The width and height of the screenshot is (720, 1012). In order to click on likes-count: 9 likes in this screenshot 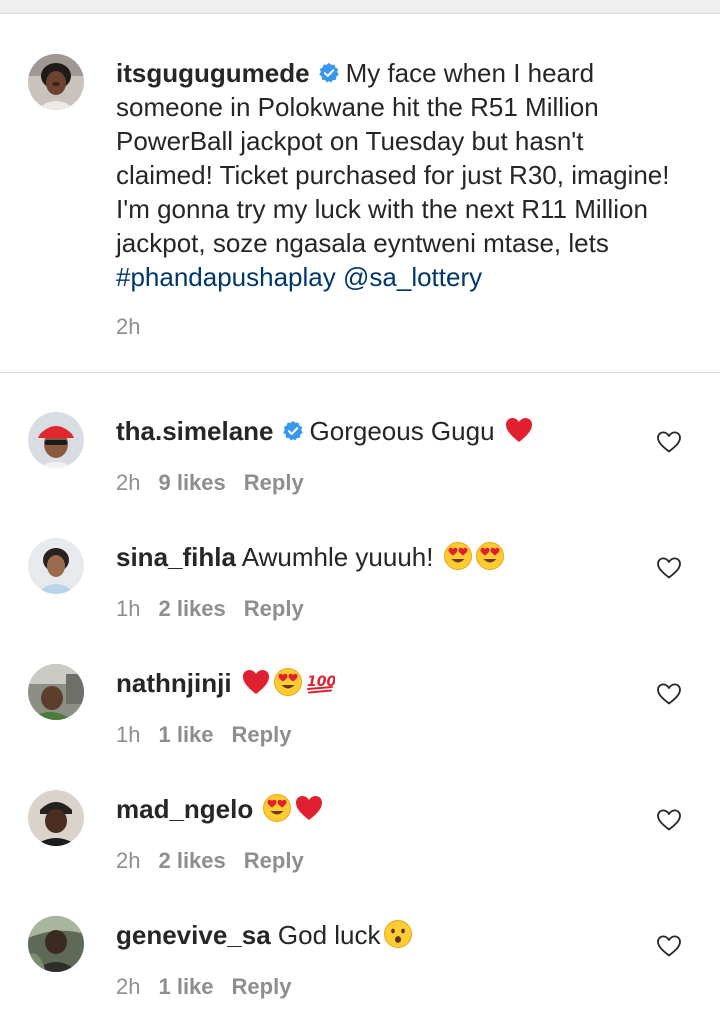, I will do `click(191, 482)`.